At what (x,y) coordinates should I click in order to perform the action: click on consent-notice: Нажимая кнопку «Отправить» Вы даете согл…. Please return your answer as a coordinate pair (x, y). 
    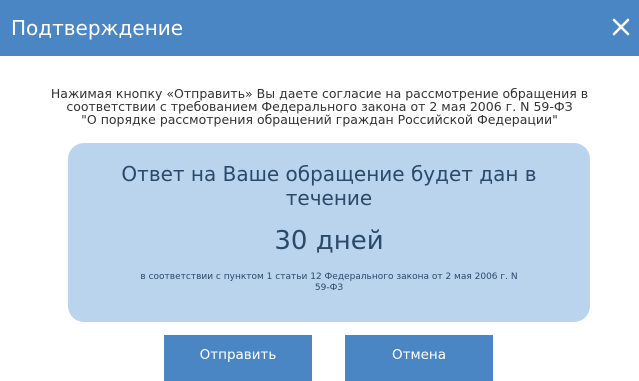
    Looking at the image, I should click on (319, 106).